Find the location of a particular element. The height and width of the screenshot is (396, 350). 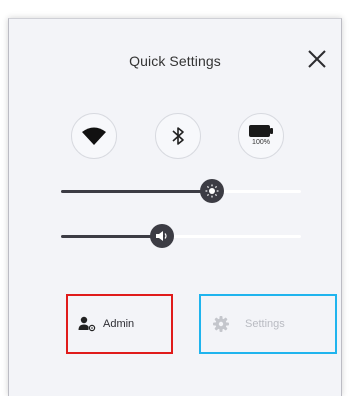

wifi-toggle is located at coordinates (94, 136).